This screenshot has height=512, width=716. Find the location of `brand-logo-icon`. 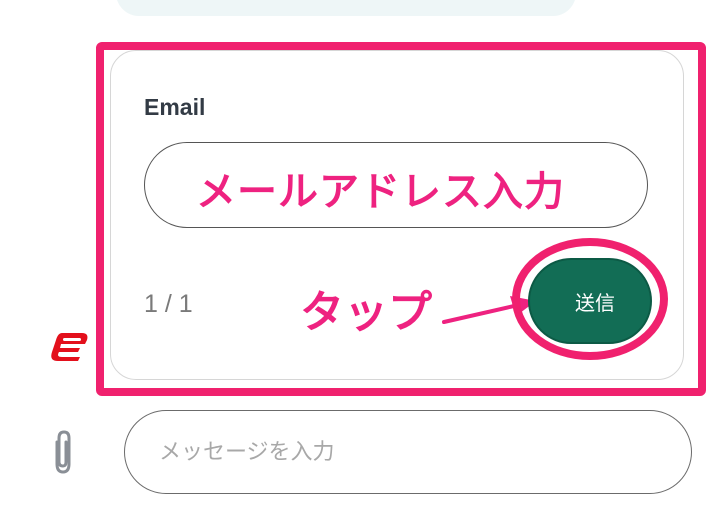

brand-logo-icon is located at coordinates (69, 347).